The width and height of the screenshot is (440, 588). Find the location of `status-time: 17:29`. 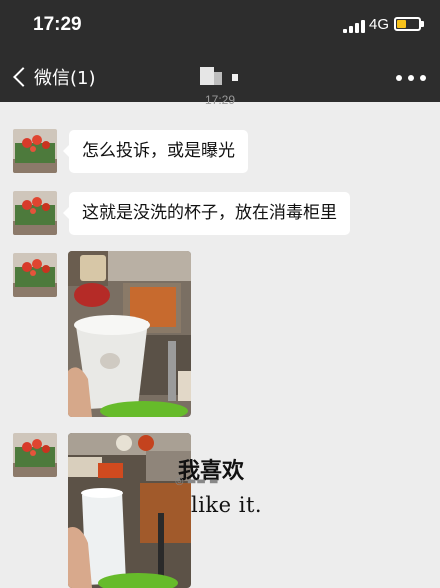

status-time: 17:29 is located at coordinates (57, 24).